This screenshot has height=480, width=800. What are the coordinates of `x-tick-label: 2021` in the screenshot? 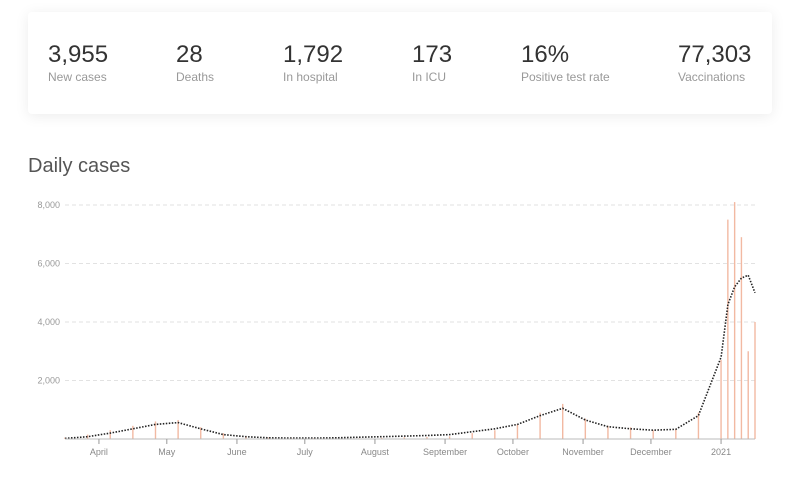 It's located at (721, 452).